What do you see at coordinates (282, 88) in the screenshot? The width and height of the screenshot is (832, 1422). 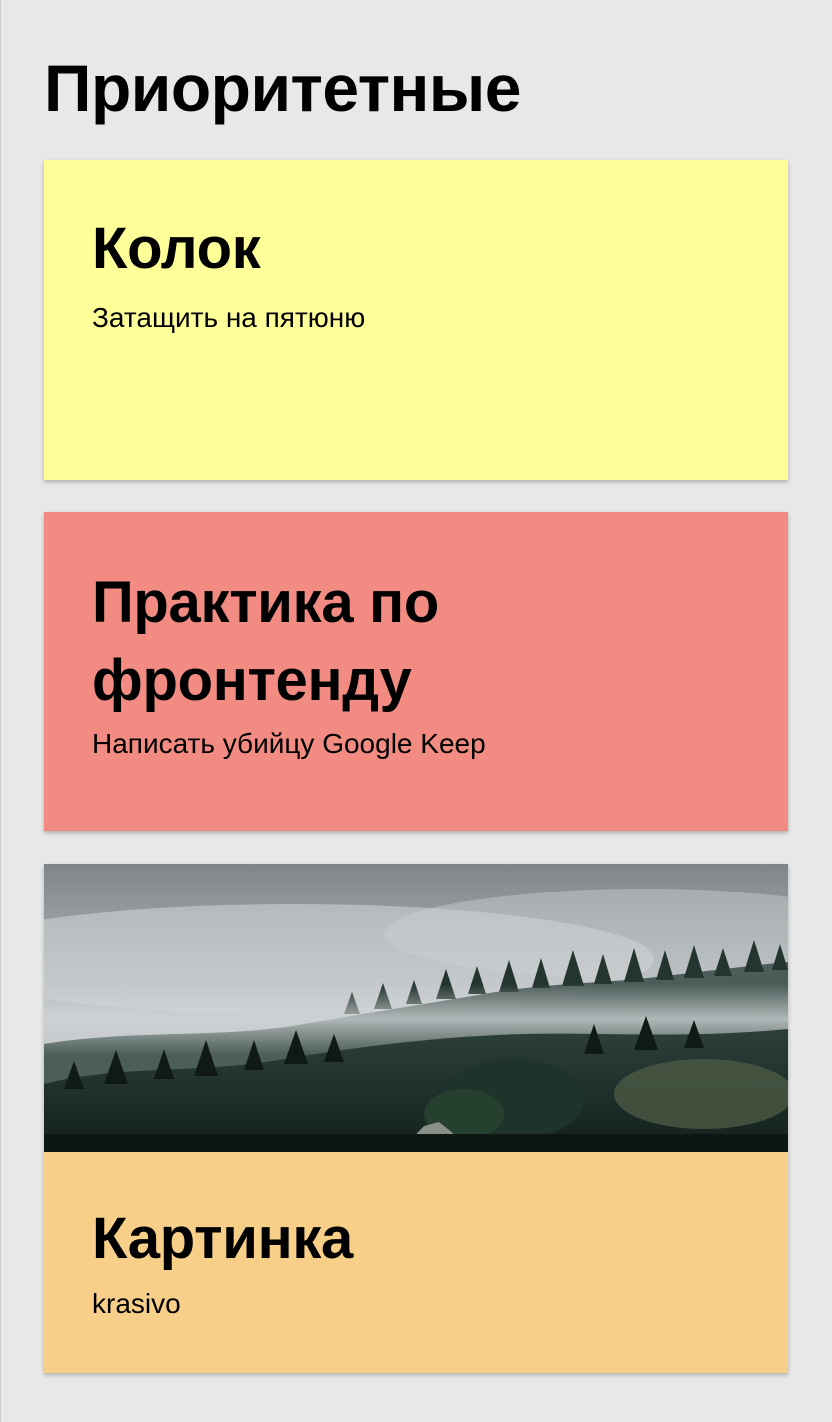 I see `page-title: Приоритетные` at bounding box center [282, 88].